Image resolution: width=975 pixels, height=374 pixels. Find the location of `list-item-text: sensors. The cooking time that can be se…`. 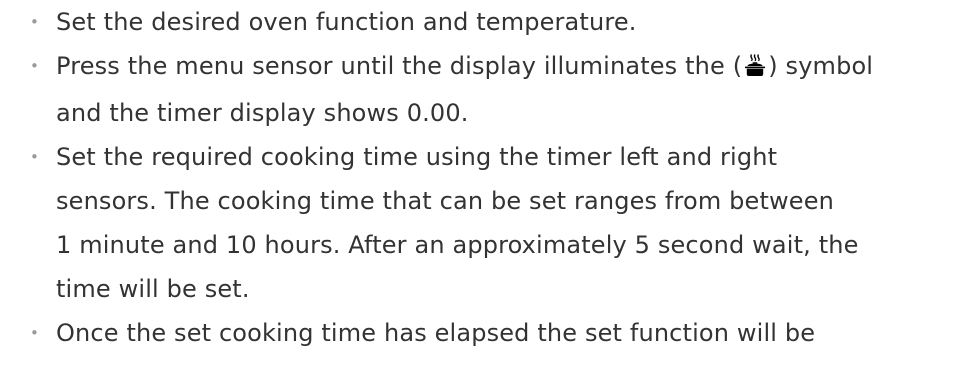

list-item-text: sensors. The cooking time that can be se… is located at coordinates (445, 201).